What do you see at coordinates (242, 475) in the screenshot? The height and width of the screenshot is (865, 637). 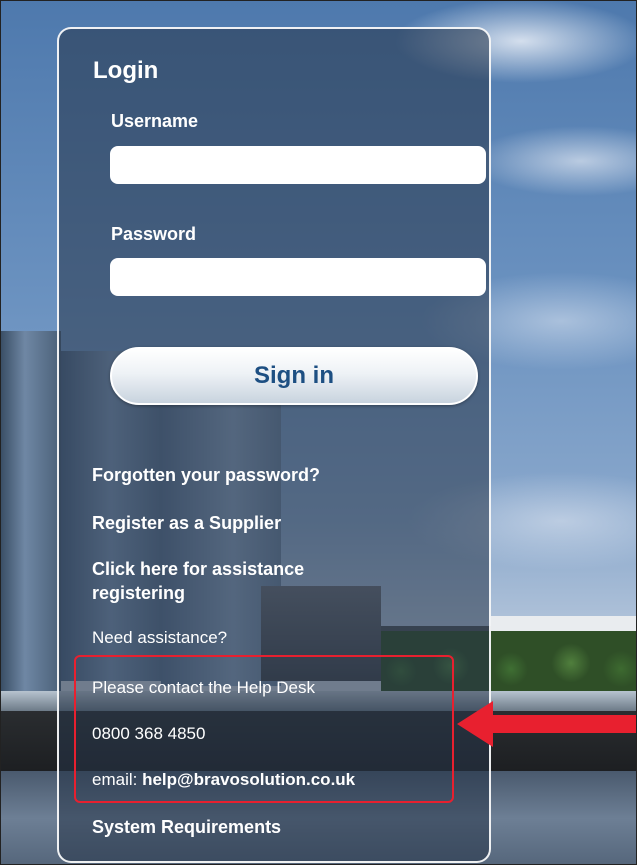 I see `forgot-password-link: Forgotten your password?` at bounding box center [242, 475].